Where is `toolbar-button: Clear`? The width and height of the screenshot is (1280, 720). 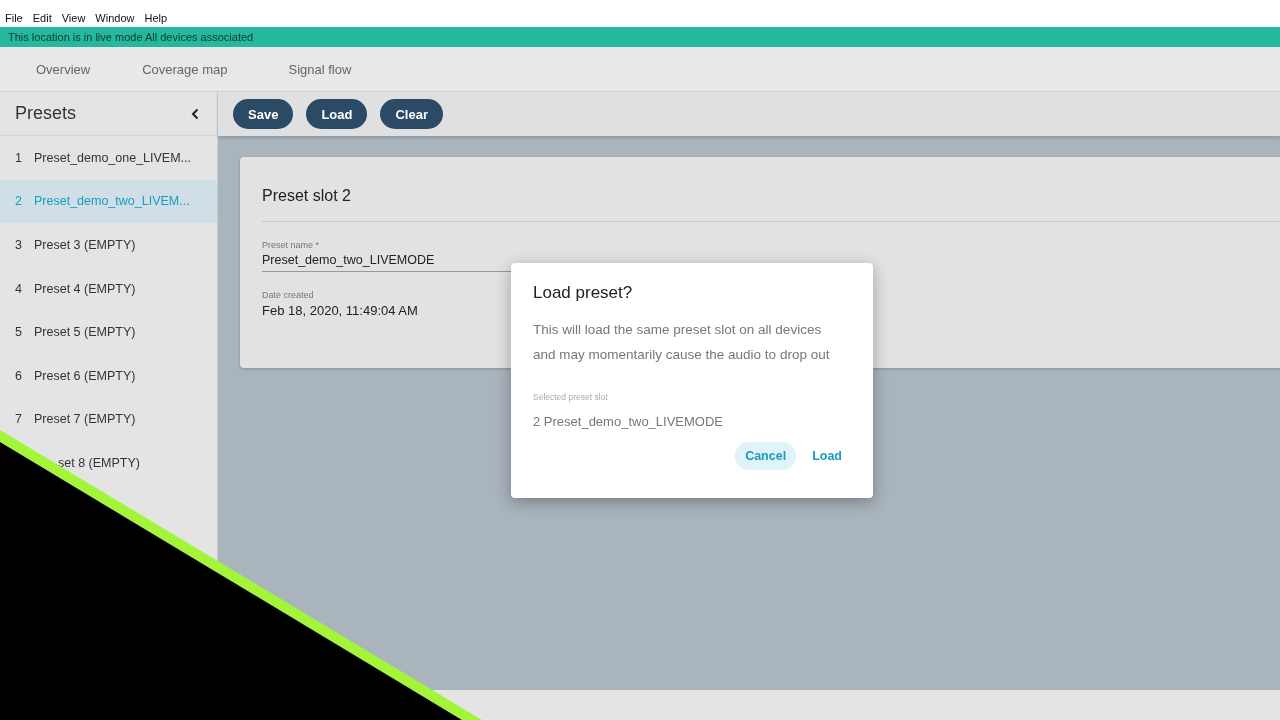 toolbar-button: Clear is located at coordinates (411, 114).